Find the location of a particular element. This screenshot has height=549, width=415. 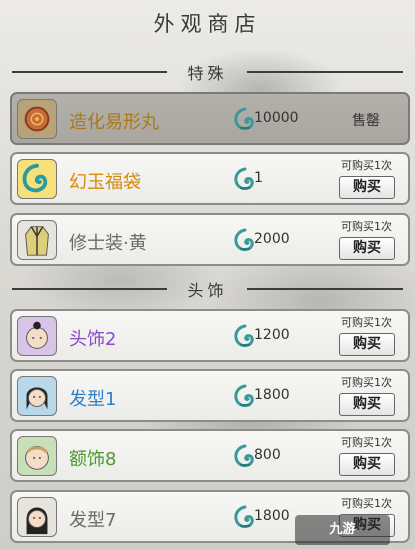

item-price: 1 is located at coordinates (258, 178).